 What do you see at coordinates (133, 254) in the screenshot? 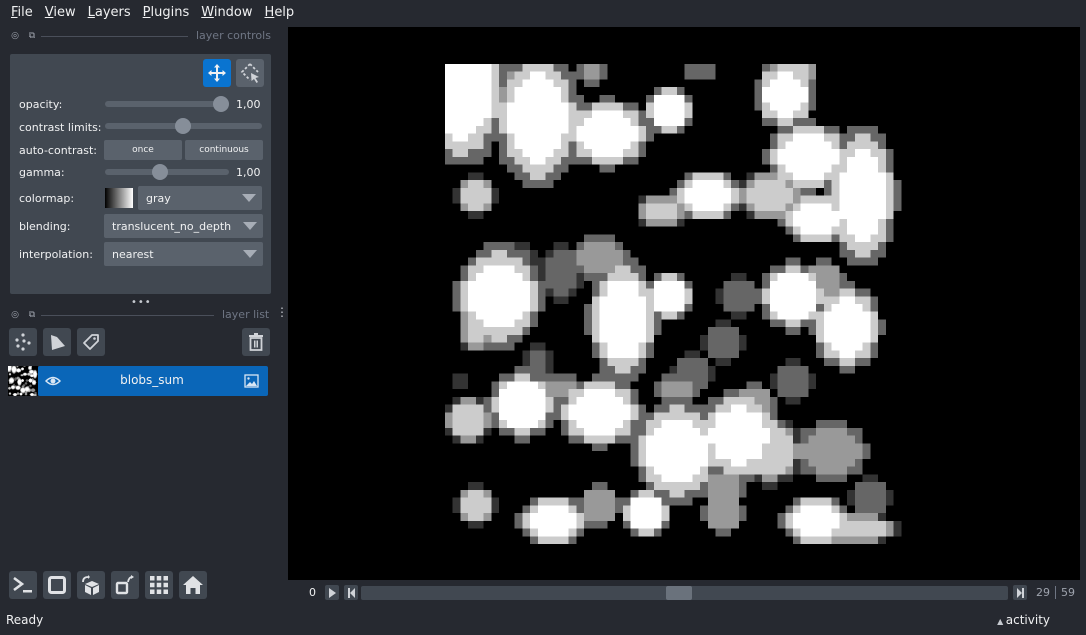
I see `interpolation-value: nearest` at bounding box center [133, 254].